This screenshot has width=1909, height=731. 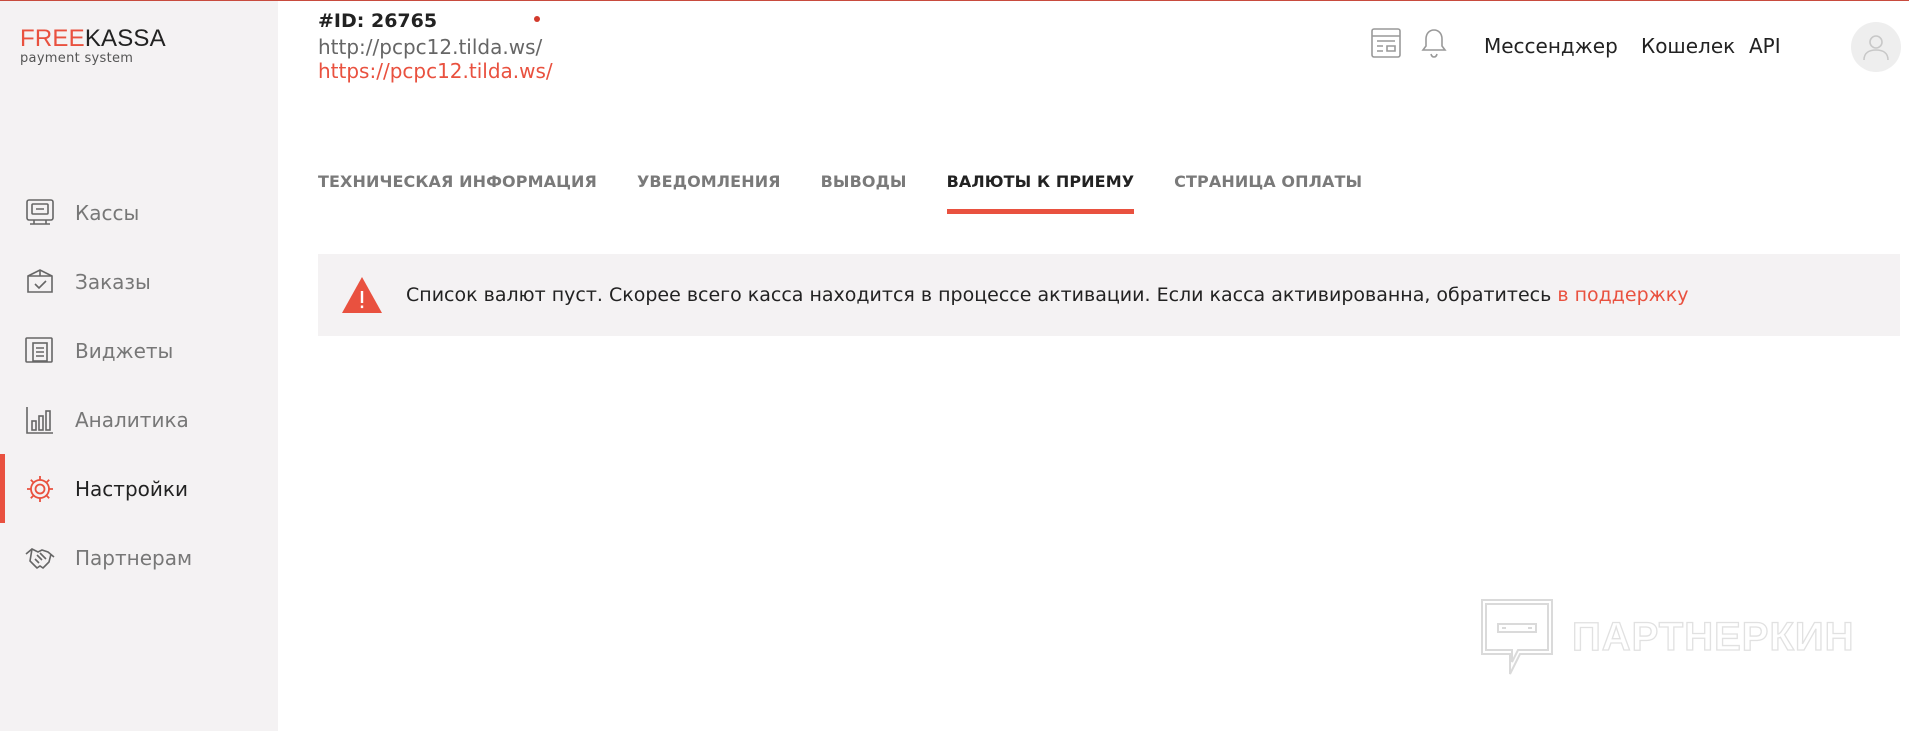 What do you see at coordinates (430, 47) in the screenshot?
I see `site-url-http: http://pcpc12.tilda.ws/` at bounding box center [430, 47].